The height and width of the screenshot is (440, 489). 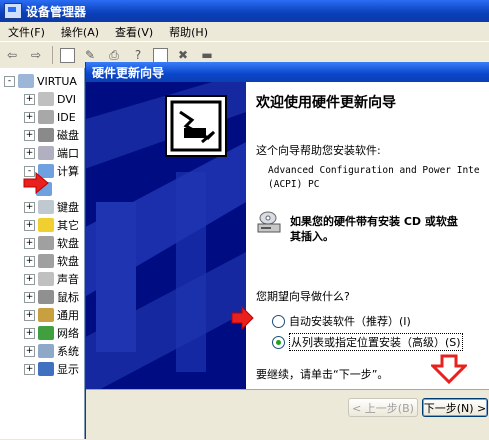 What do you see at coordinates (326, 103) in the screenshot?
I see `wizard-heading: 欢迎使用硬件更新向导` at bounding box center [326, 103].